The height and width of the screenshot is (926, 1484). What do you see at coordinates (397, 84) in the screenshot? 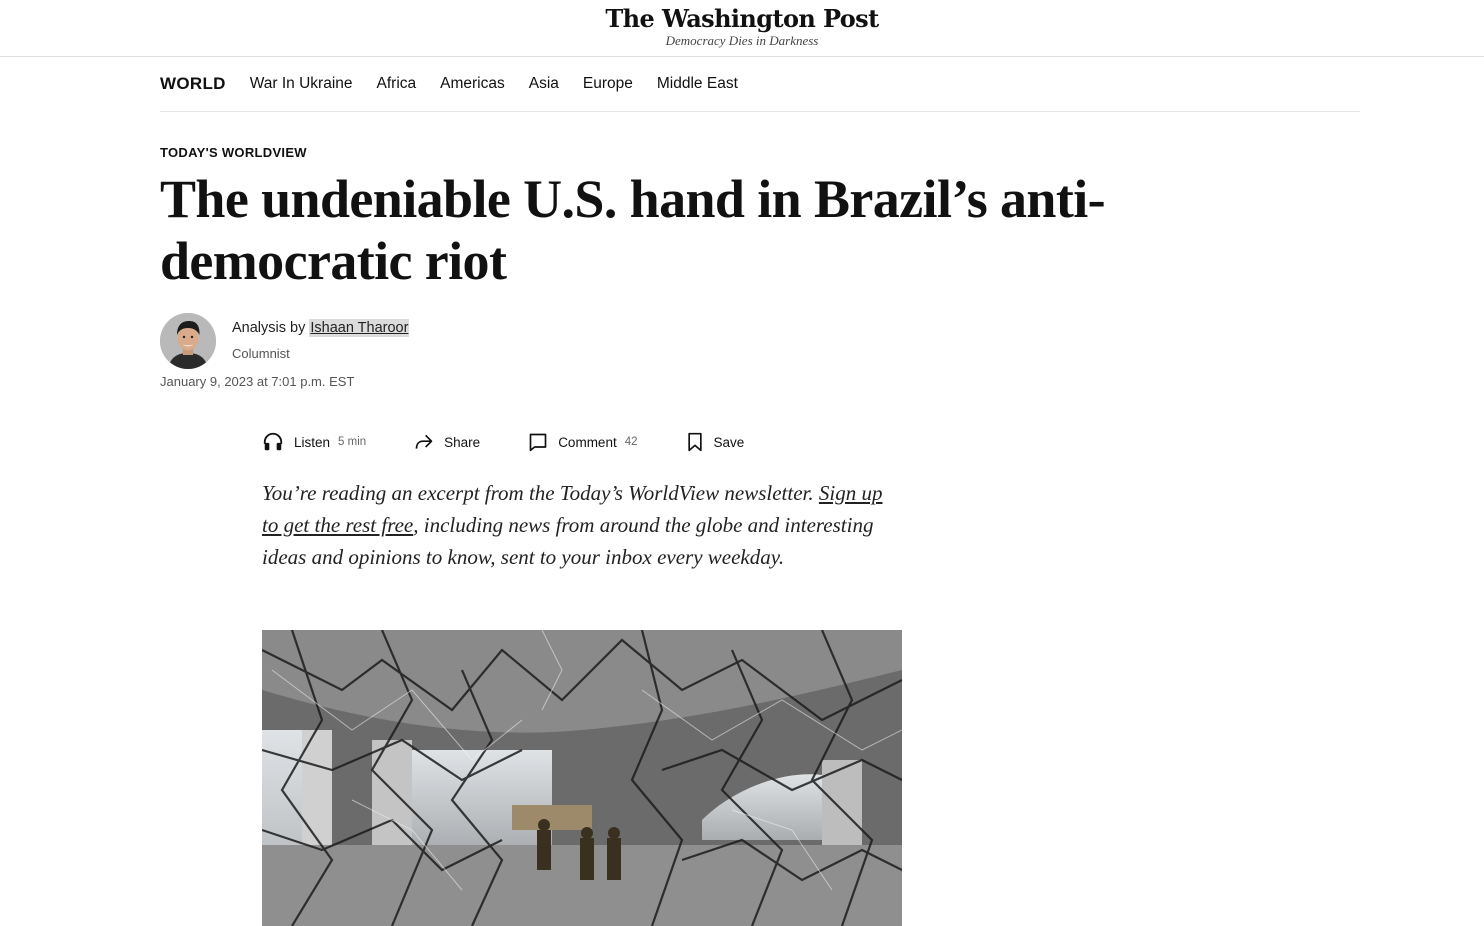
I see `nav-link-africa: Africa` at bounding box center [397, 84].